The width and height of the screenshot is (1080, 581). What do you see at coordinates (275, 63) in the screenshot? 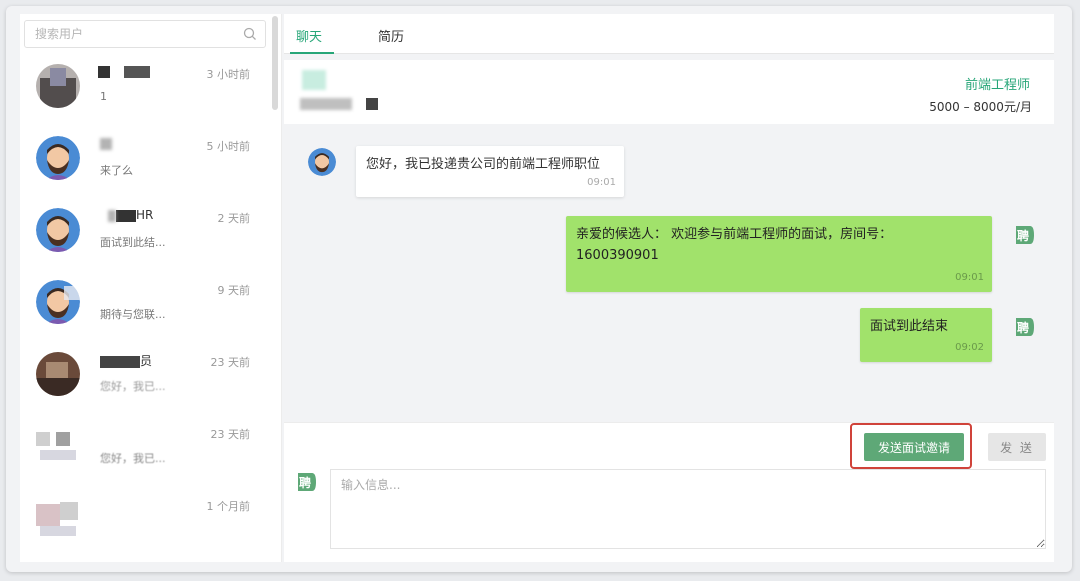
I see `sidebar-scrollbar` at bounding box center [275, 63].